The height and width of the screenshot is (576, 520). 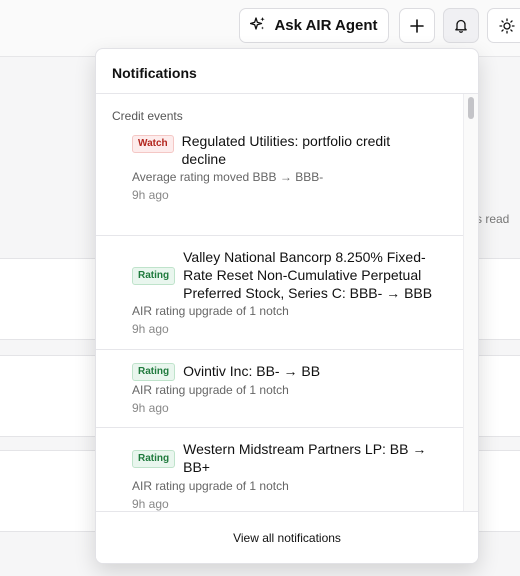 What do you see at coordinates (287, 537) in the screenshot?
I see `view-all-notifications-link: View all notifications` at bounding box center [287, 537].